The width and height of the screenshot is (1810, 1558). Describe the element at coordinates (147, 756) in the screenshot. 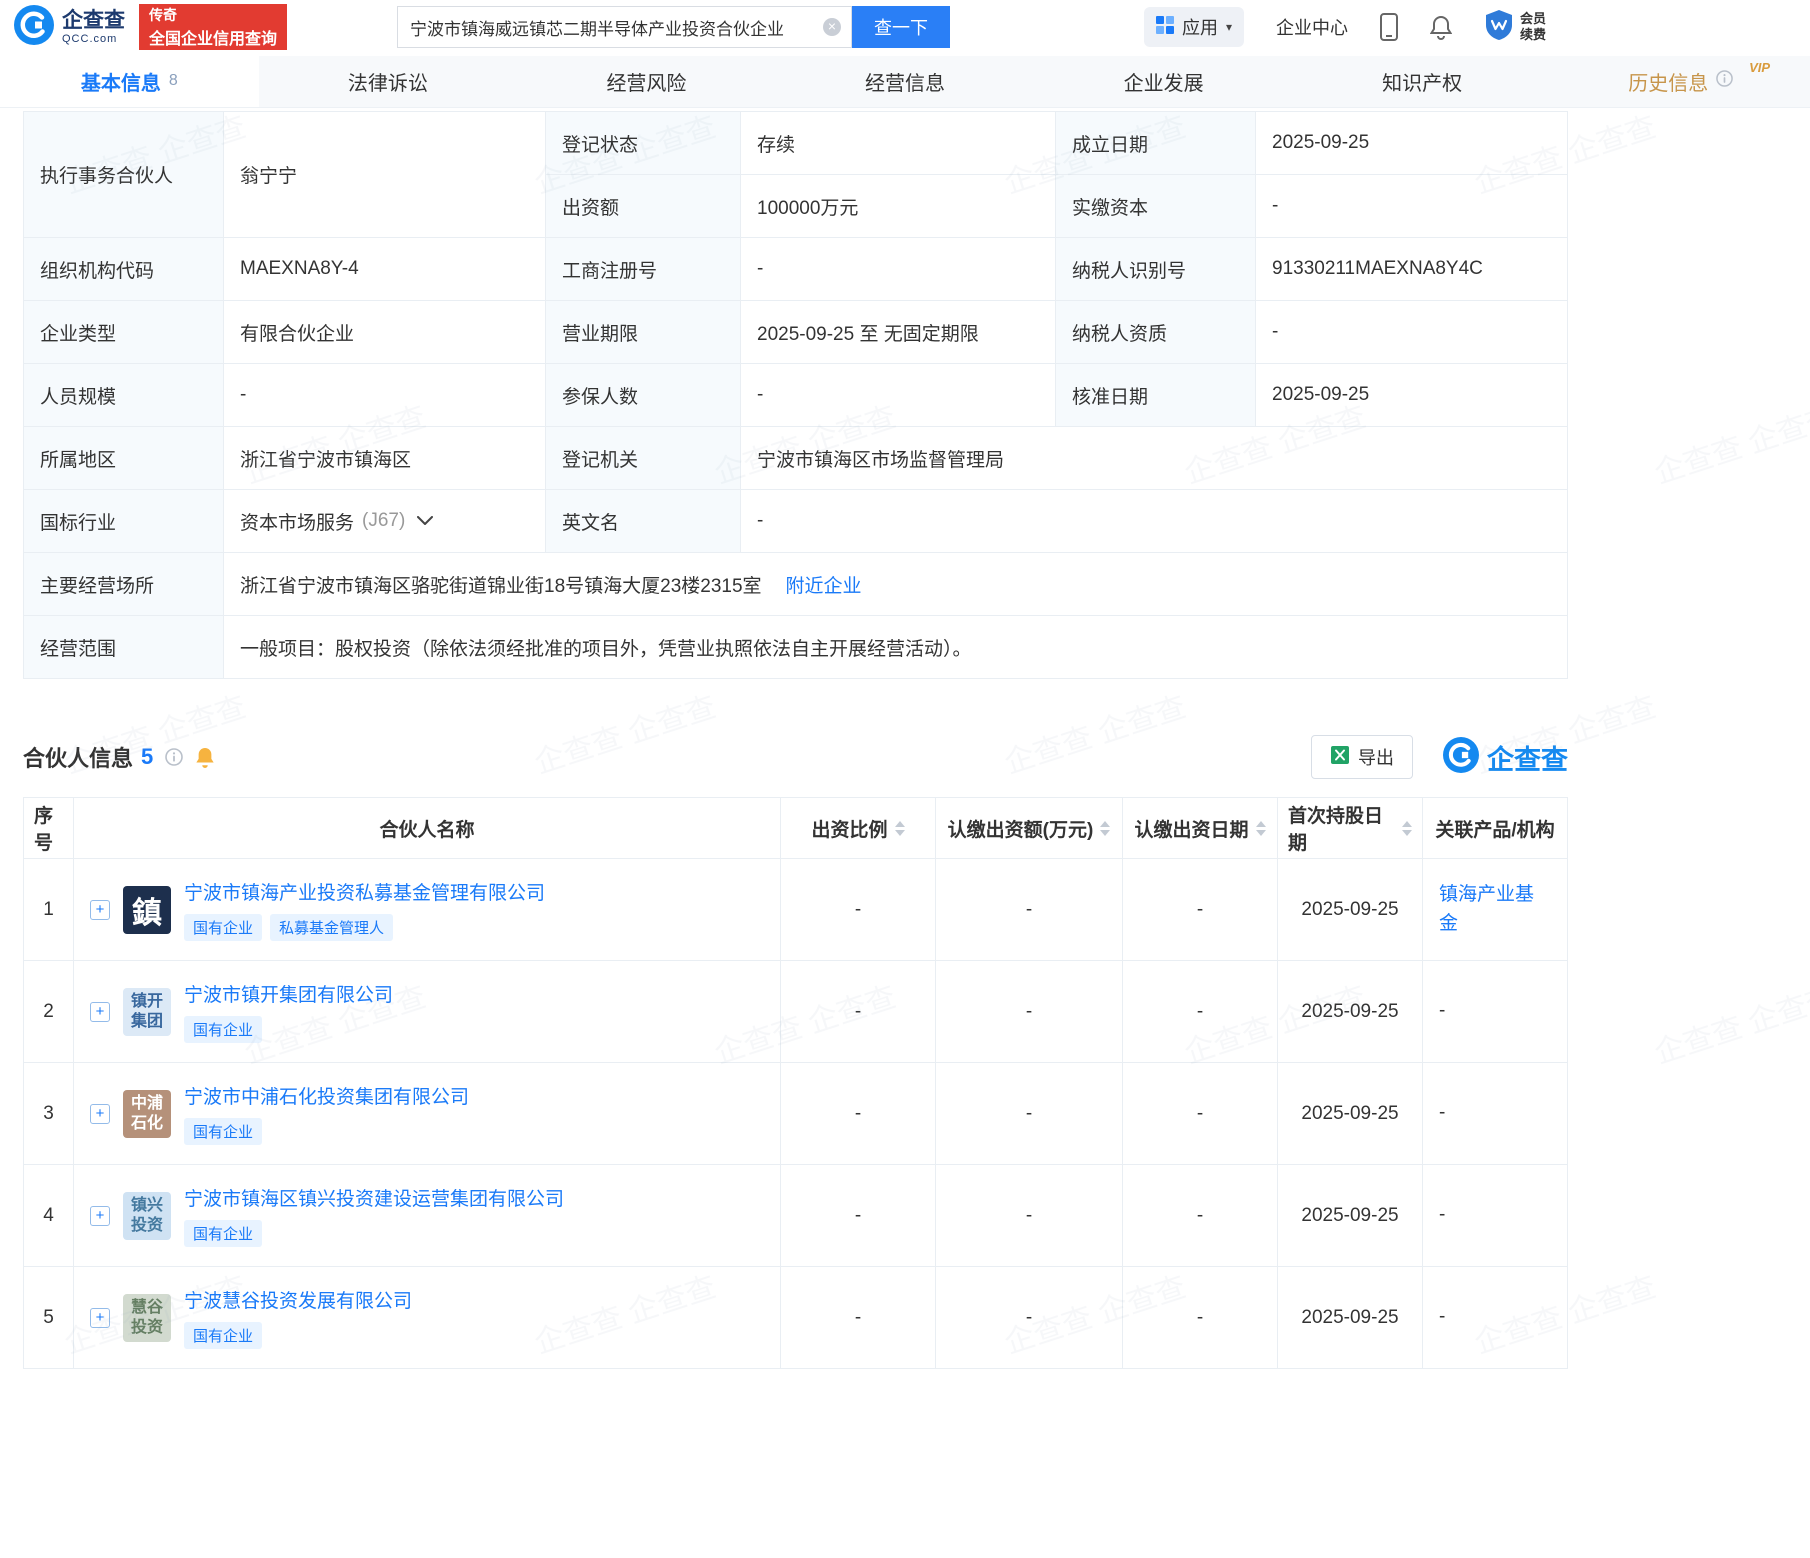

I see `partners-count: 5` at that location.